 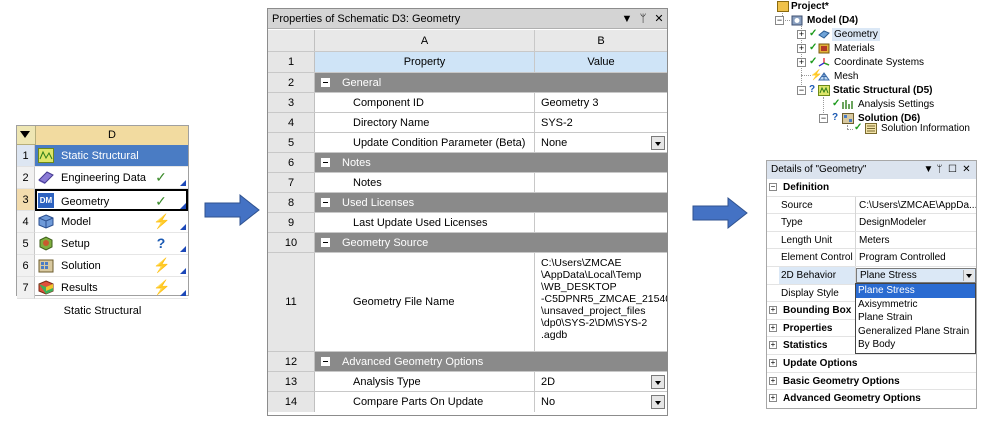 I want to click on group-basic-geometry-options: + Basic Geometry Options, so click(x=871, y=382).